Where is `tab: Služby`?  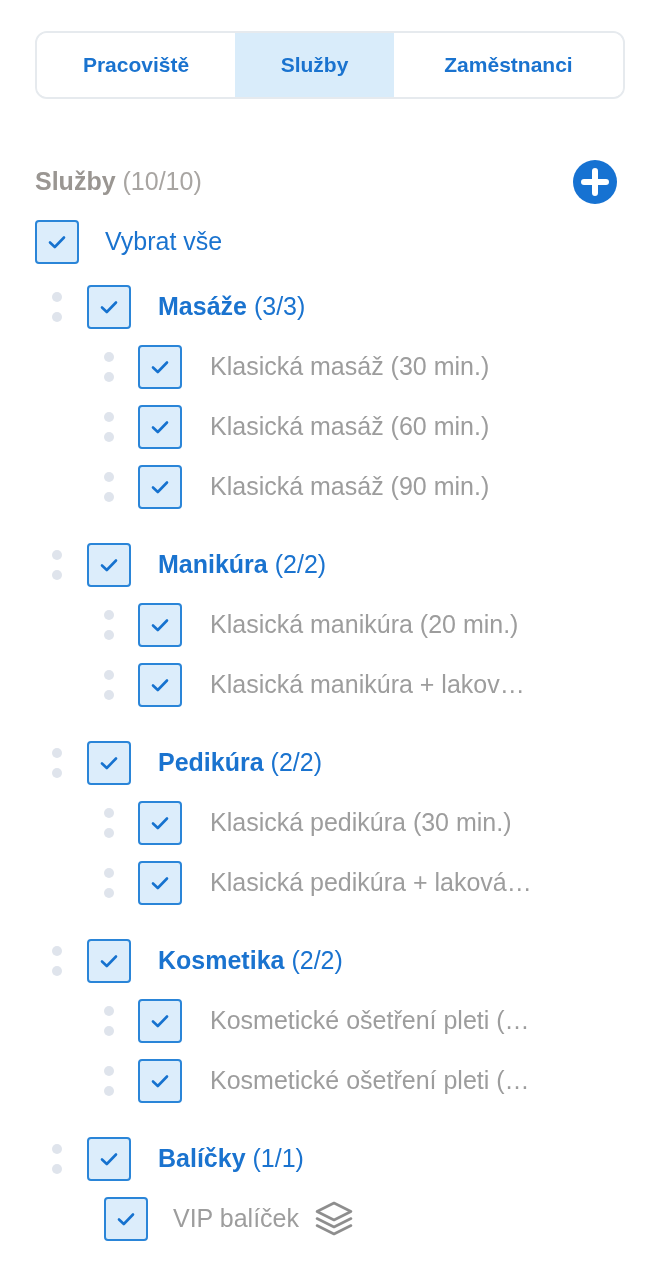
tab: Služby is located at coordinates (314, 65).